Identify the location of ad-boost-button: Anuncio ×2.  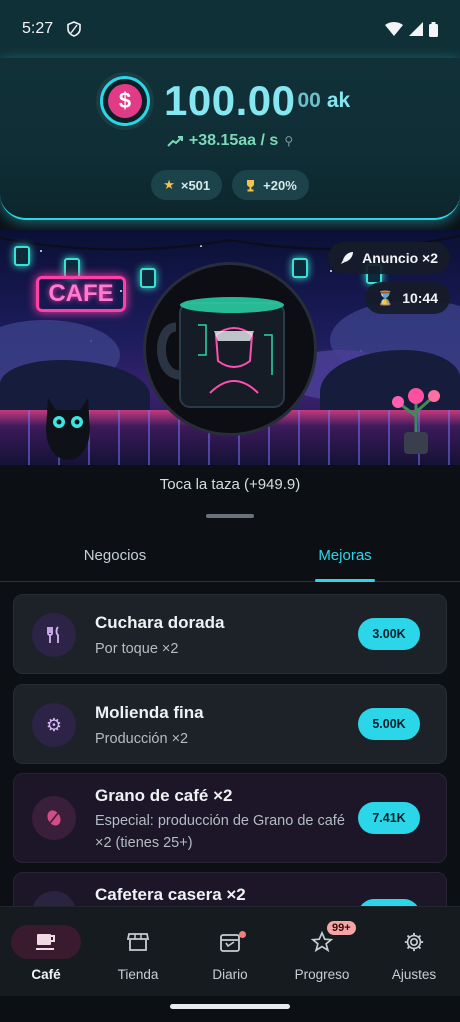
(389, 258).